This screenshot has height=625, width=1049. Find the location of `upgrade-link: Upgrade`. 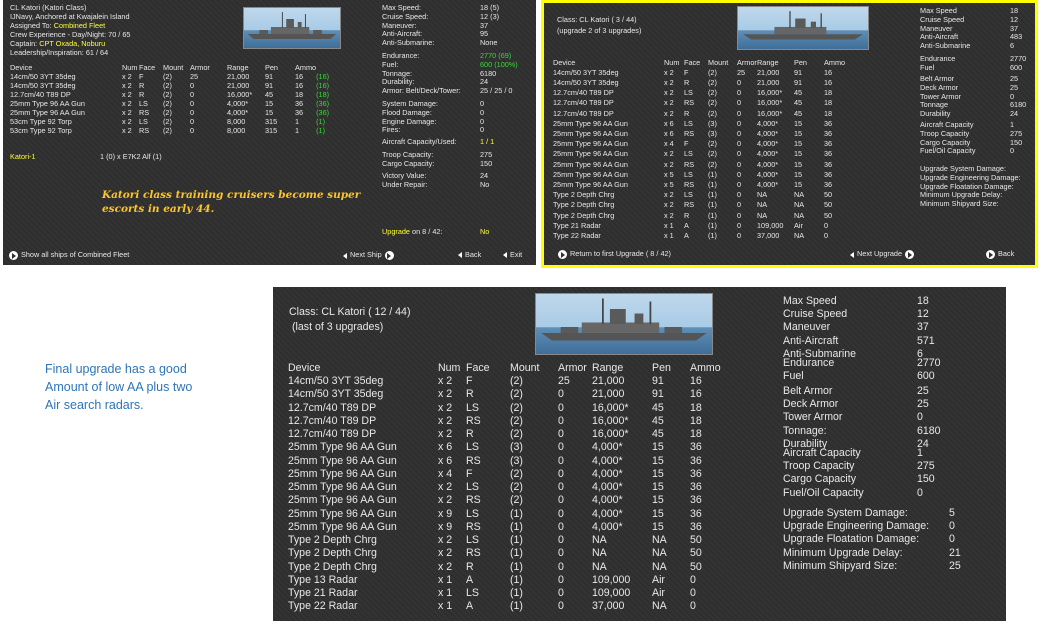

upgrade-link: Upgrade is located at coordinates (396, 231).